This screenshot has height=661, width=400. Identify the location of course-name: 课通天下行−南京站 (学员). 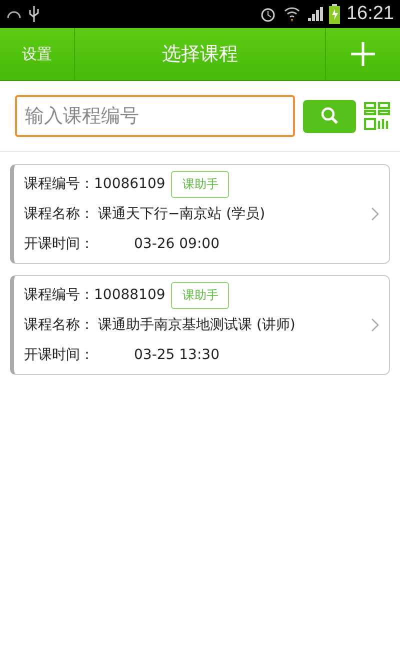
(182, 214).